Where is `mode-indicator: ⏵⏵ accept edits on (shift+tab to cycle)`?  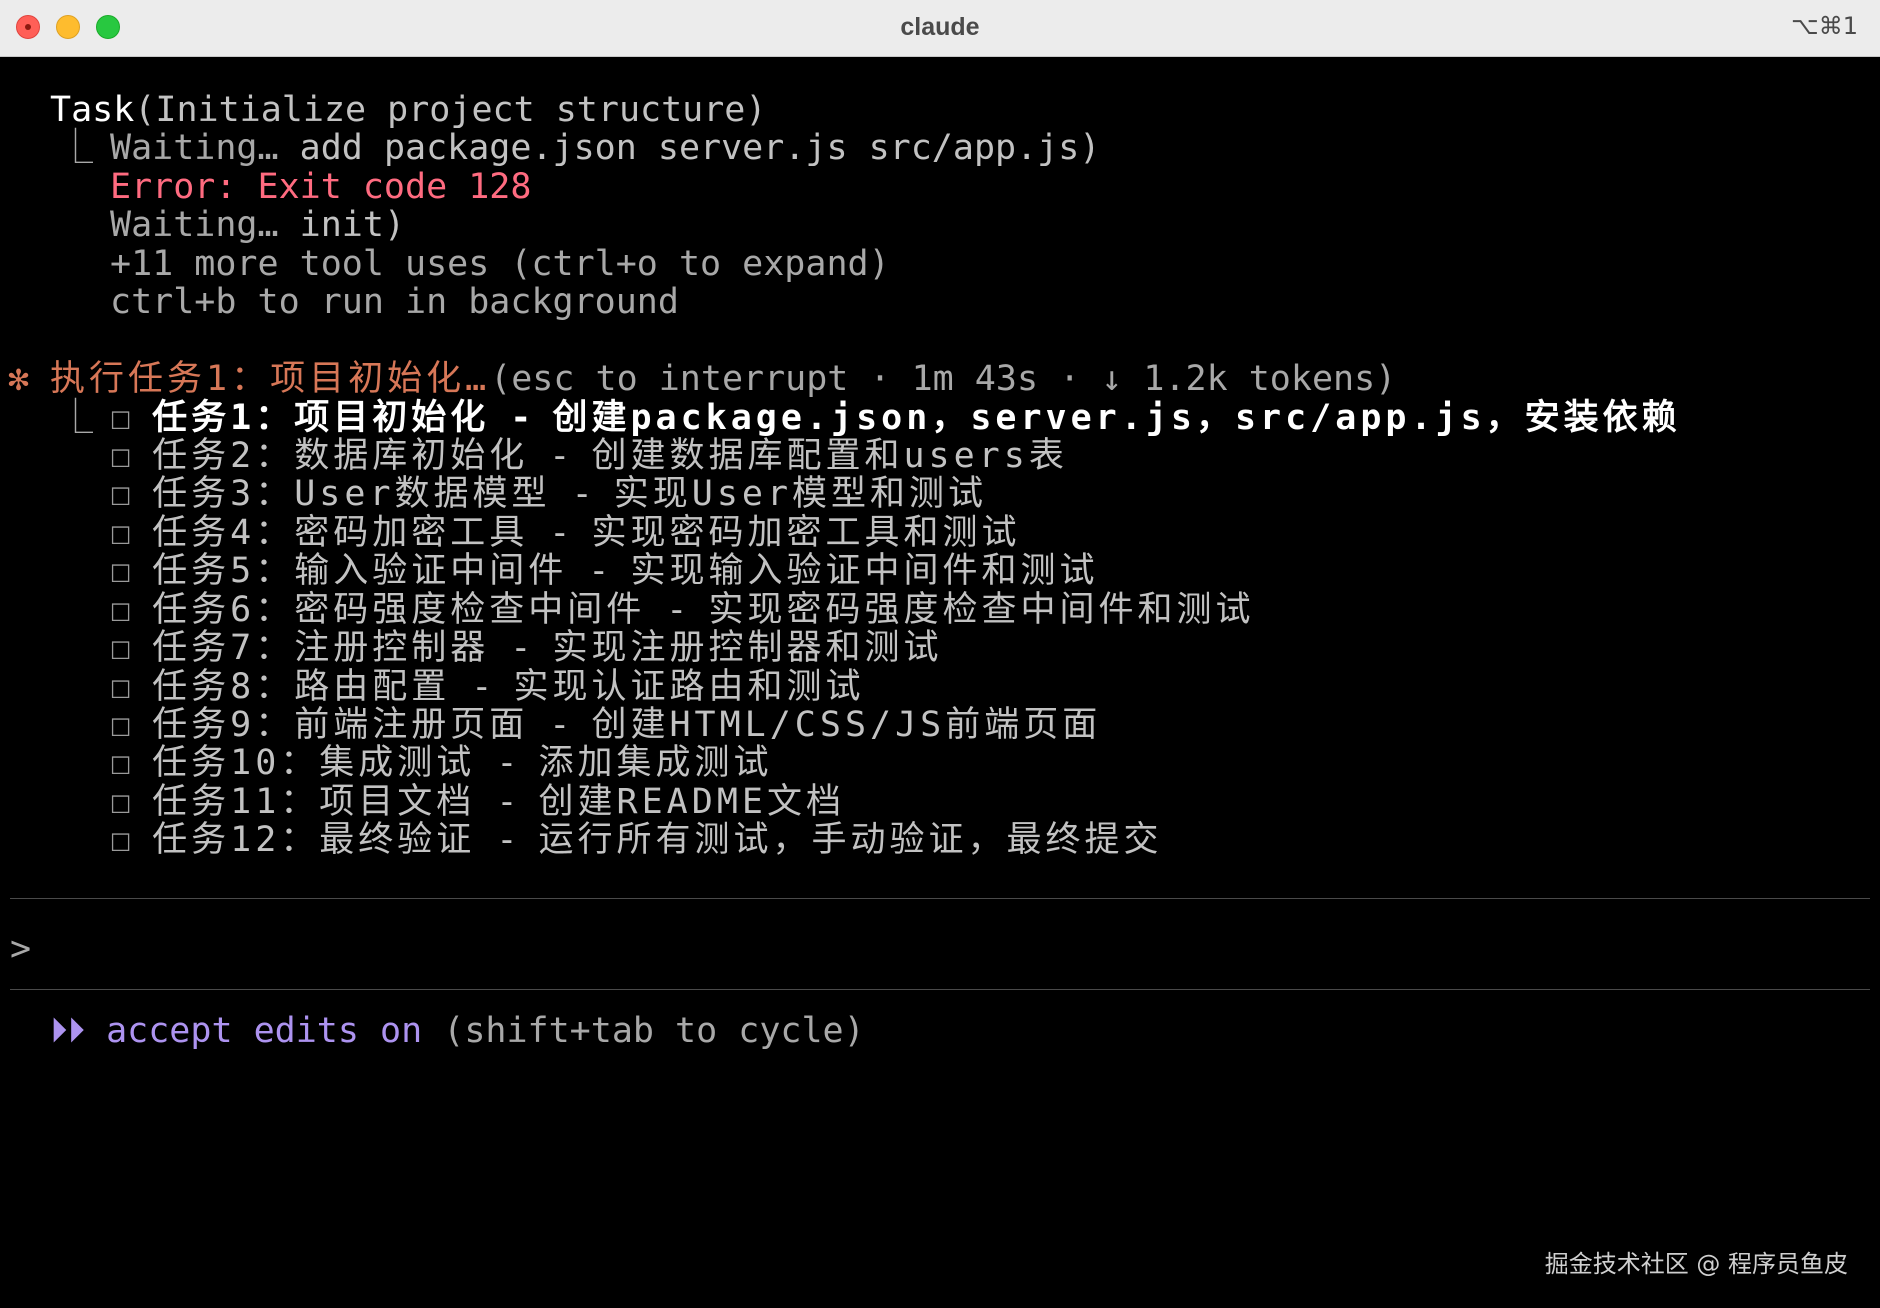
mode-indicator: ⏵⏵ accept edits on (shift+tab to cycle) is located at coordinates (457, 1031).